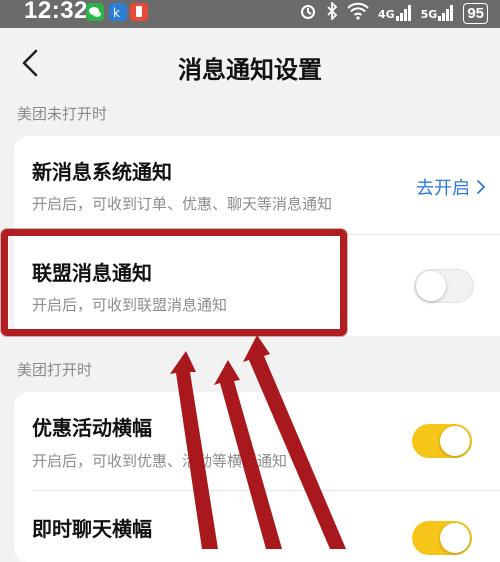 The width and height of the screenshot is (500, 562). I want to click on signal-icon: 5G, so click(438, 13).